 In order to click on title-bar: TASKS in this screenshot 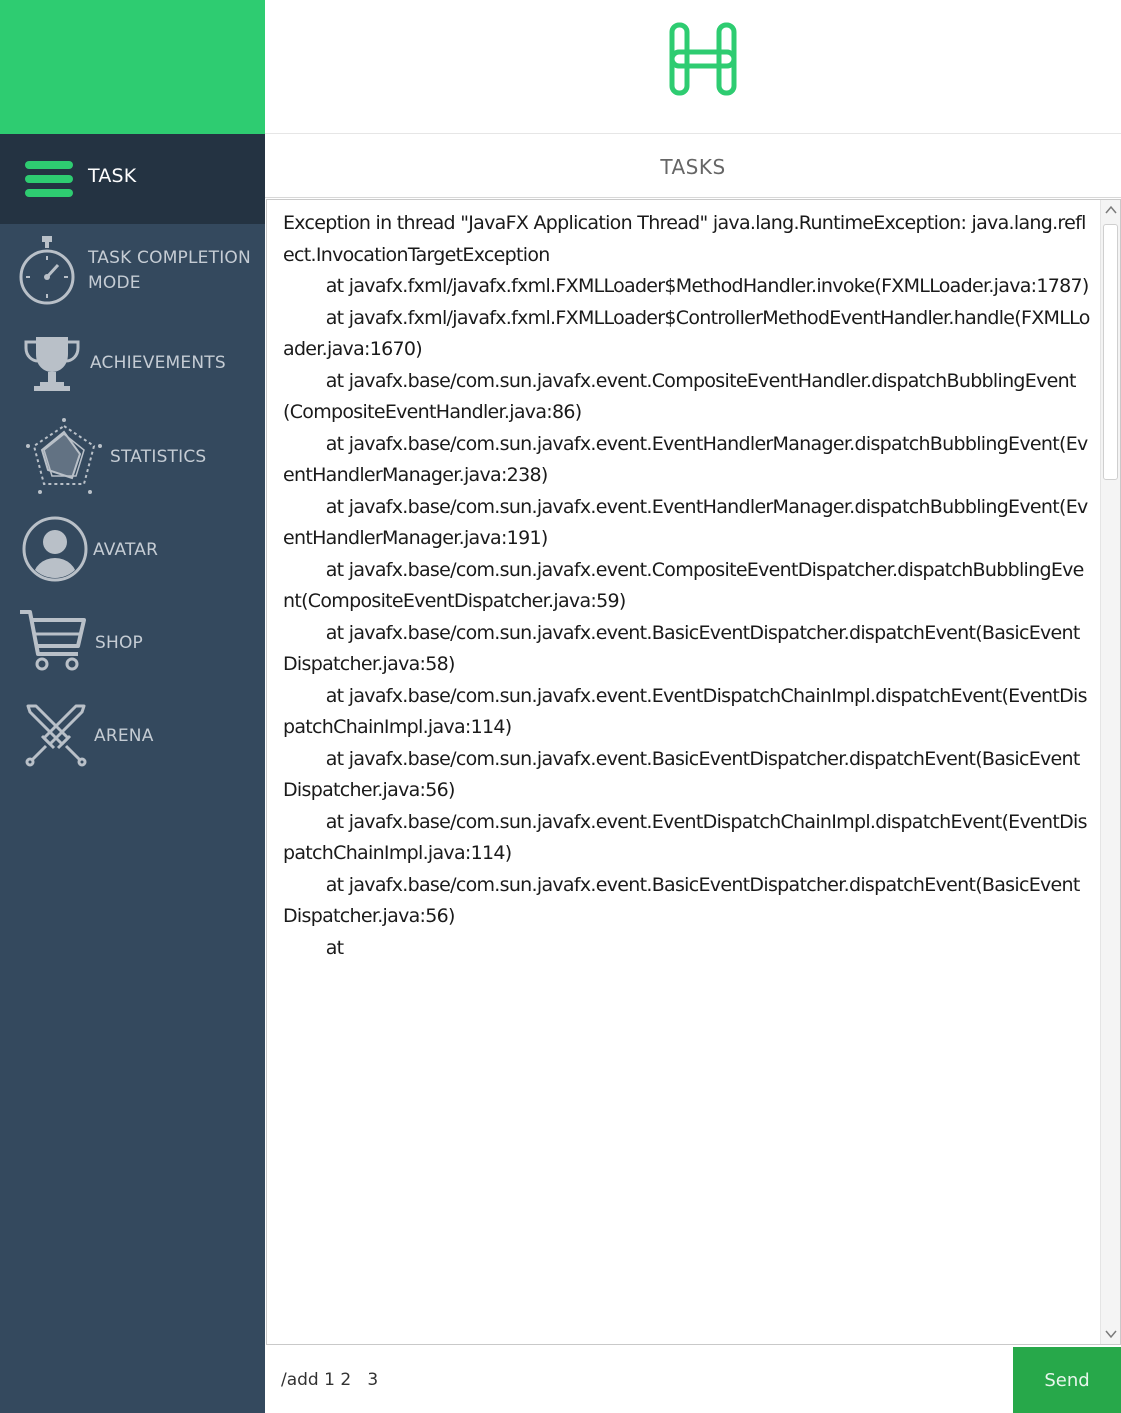, I will do `click(693, 166)`.